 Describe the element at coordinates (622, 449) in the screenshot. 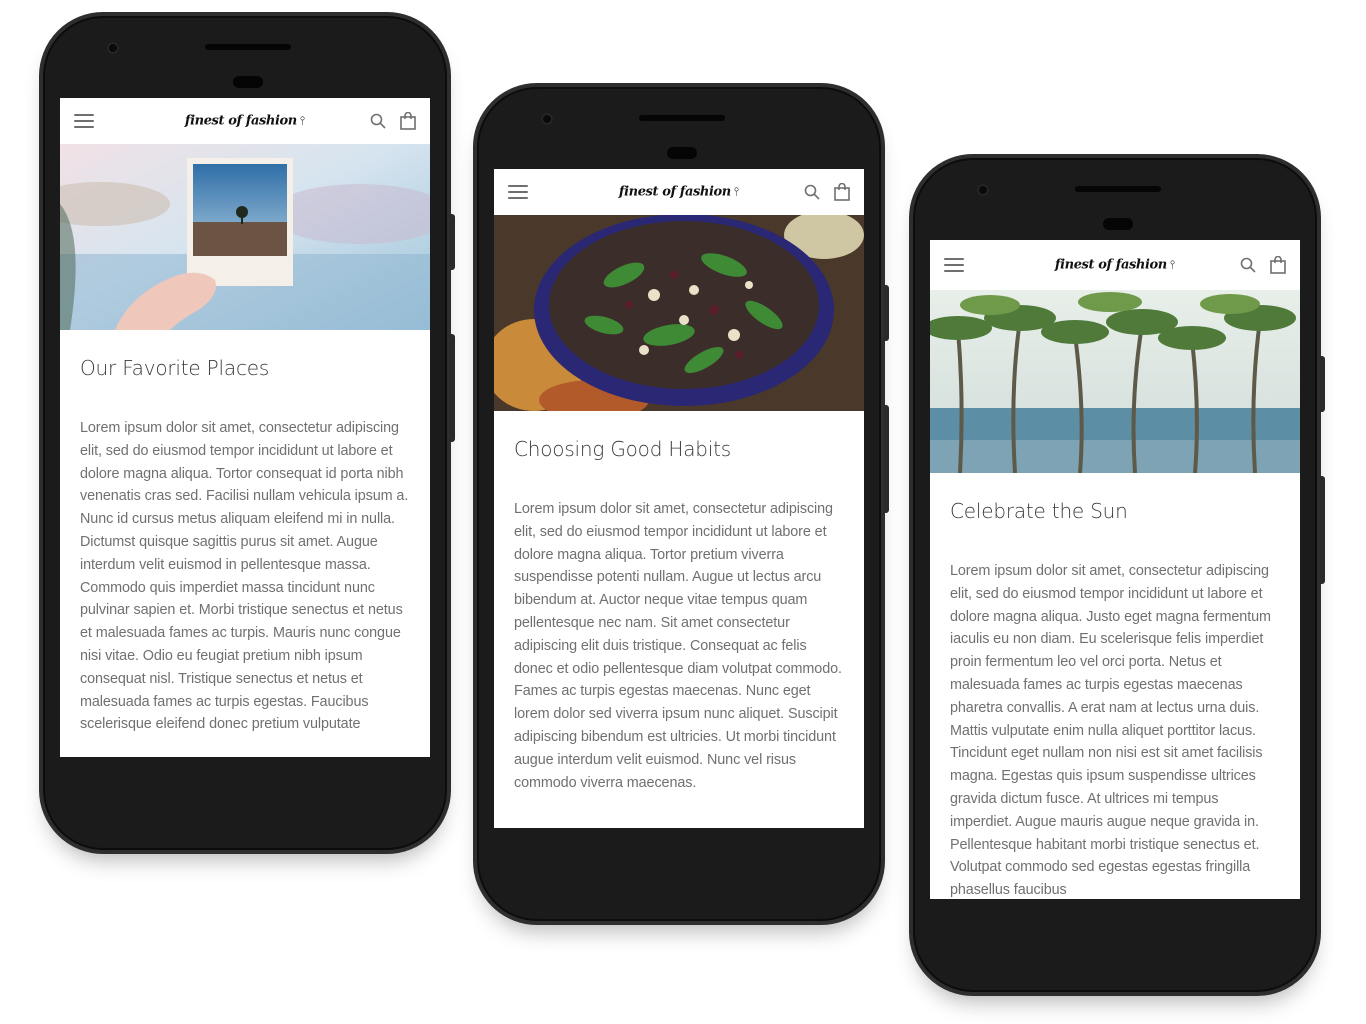

I see `article-title: Choosing Good Habits` at that location.